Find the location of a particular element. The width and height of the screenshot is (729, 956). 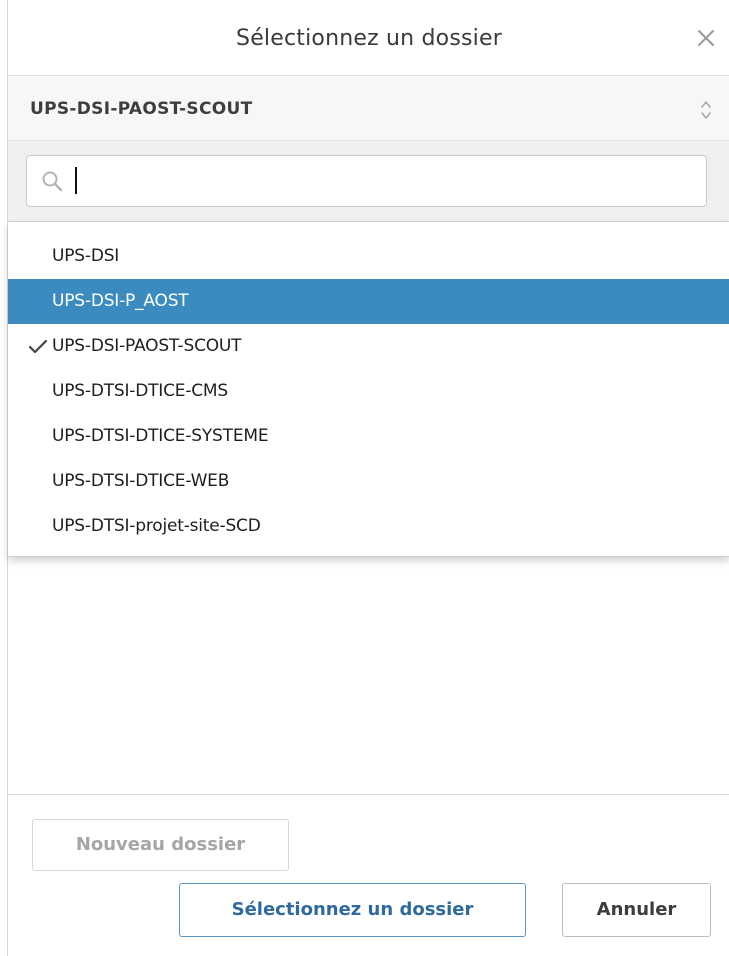

search-area is located at coordinates (368, 181).